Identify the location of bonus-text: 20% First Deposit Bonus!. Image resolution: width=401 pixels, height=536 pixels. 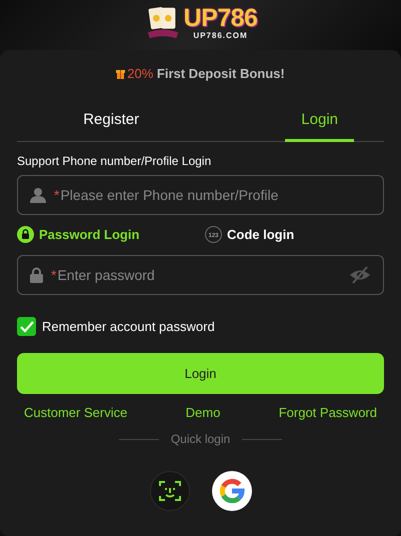
(206, 73).